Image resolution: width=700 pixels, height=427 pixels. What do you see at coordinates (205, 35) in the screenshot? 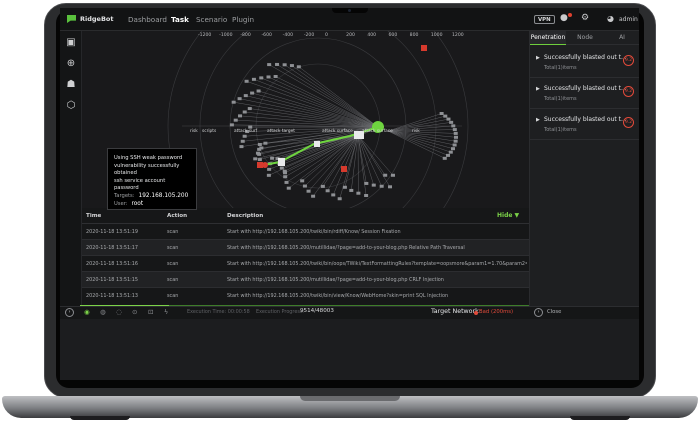
I see `graph-scale-label: -1200` at bounding box center [205, 35].